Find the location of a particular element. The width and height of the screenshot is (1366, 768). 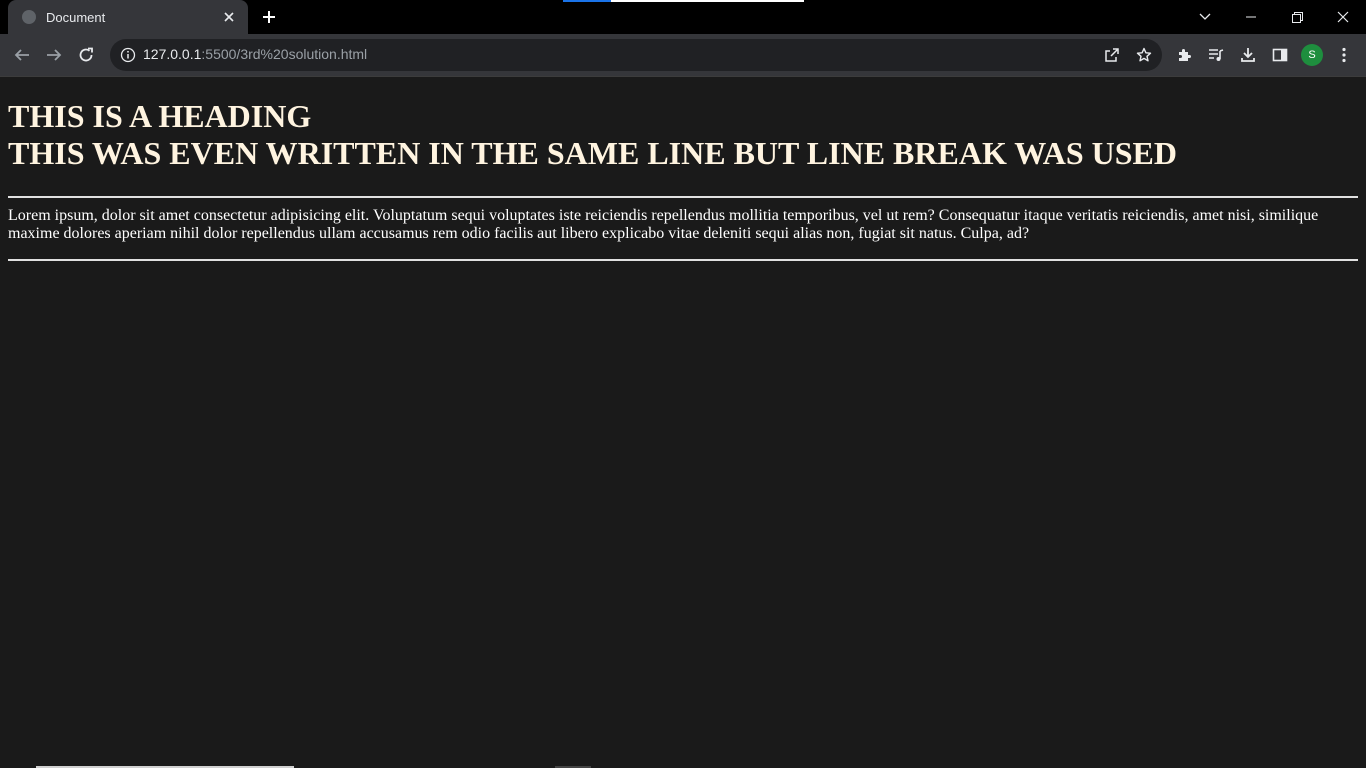

address-bar: 127.0.0.1:5500/3rd%20solution.html is located at coordinates (636, 55).